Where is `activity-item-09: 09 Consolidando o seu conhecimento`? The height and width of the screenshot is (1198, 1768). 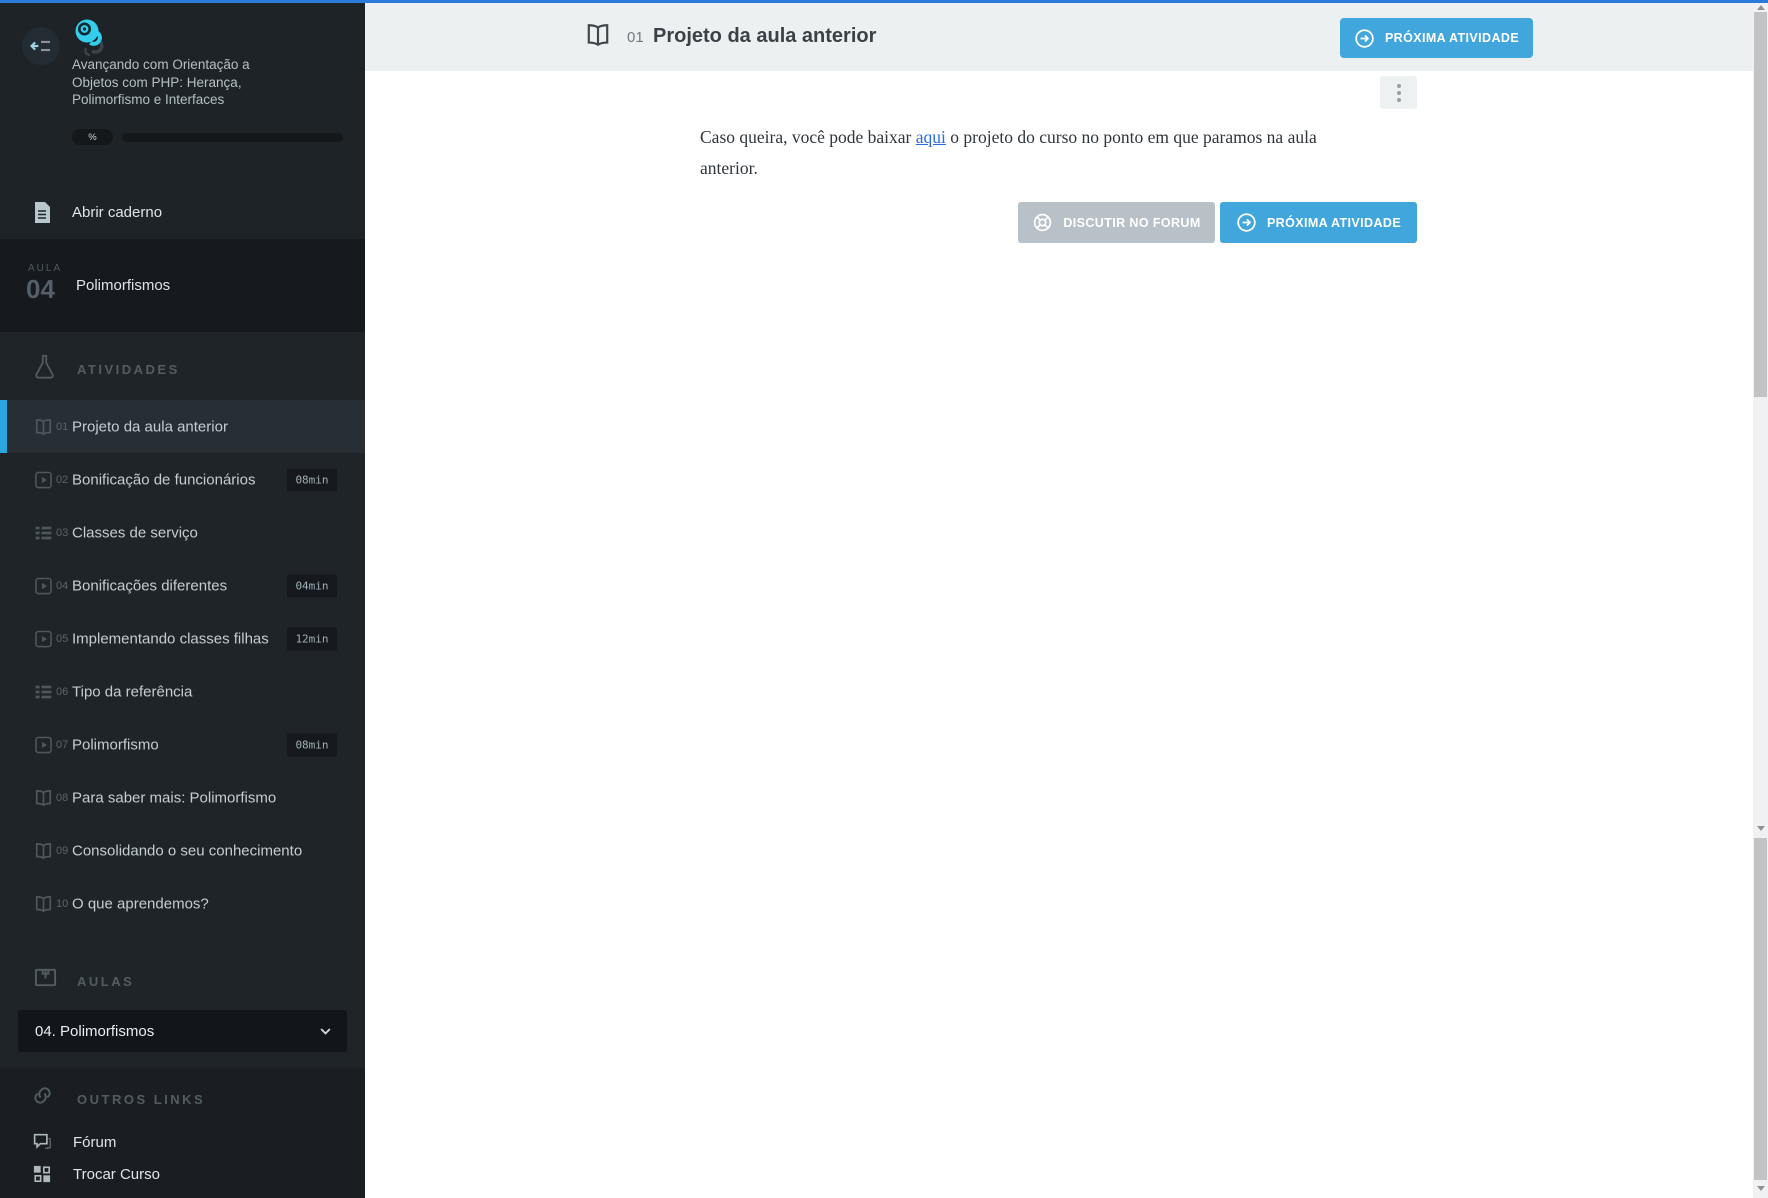
activity-item-09: 09 Consolidando o seu conhecimento is located at coordinates (182, 850).